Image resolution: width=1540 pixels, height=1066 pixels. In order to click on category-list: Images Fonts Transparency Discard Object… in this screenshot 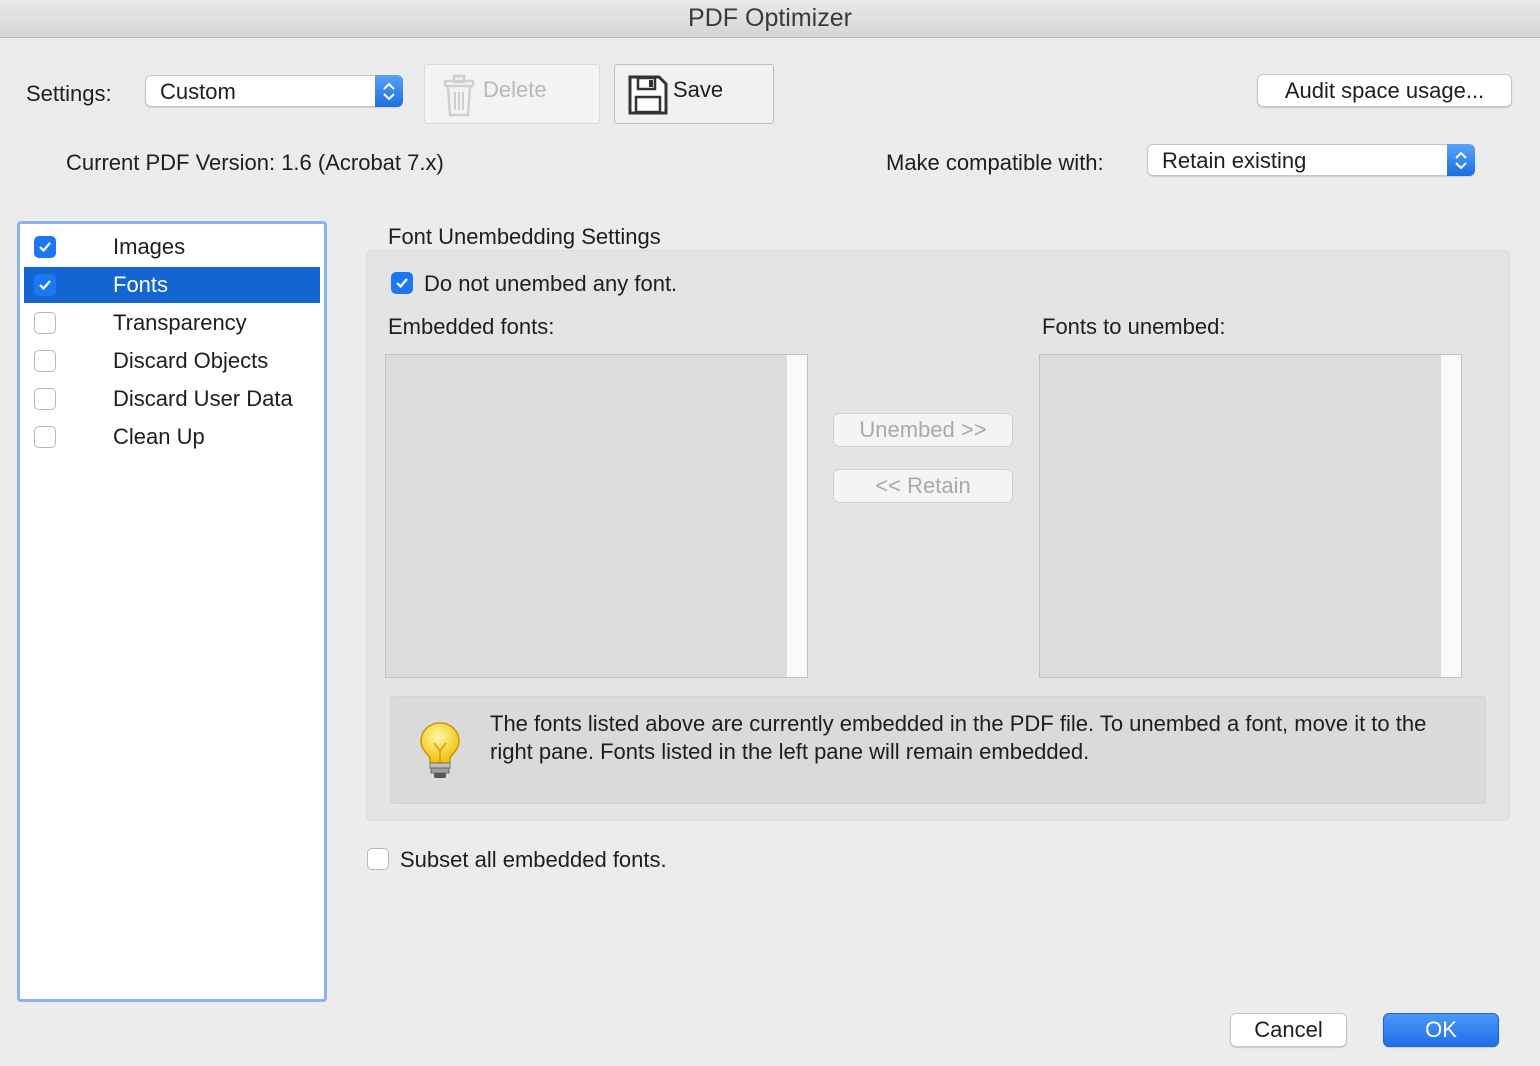, I will do `click(172, 611)`.